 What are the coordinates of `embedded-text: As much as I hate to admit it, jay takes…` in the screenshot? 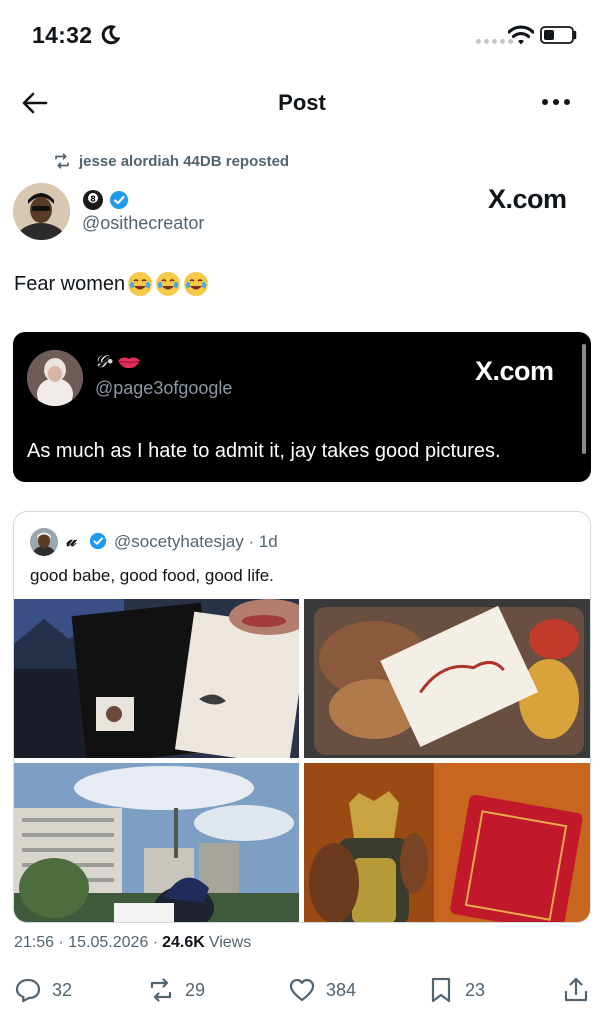 It's located at (264, 451).